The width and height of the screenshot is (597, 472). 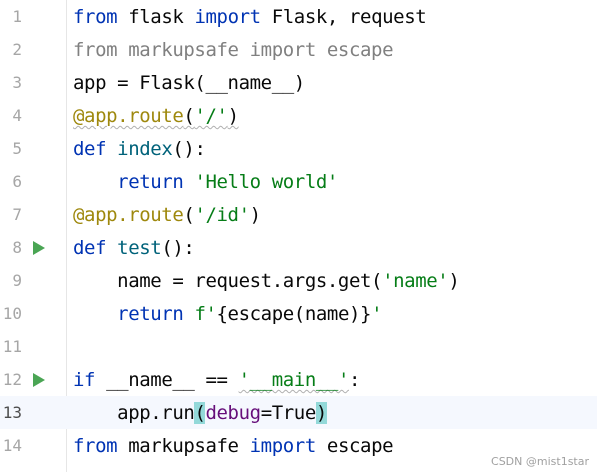 I want to click on unused-import-token: from markupsafe import escape, so click(x=233, y=50).